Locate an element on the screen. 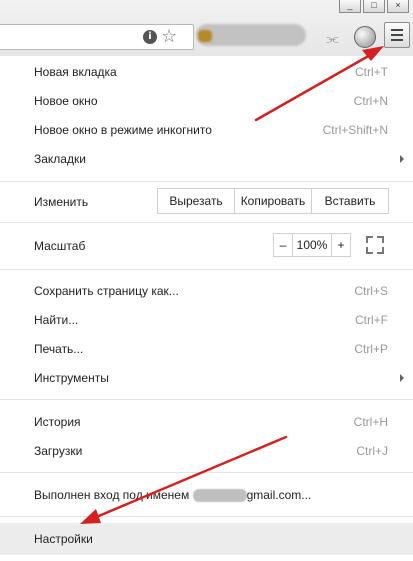  extension-icons-blurred is located at coordinates (251, 35).